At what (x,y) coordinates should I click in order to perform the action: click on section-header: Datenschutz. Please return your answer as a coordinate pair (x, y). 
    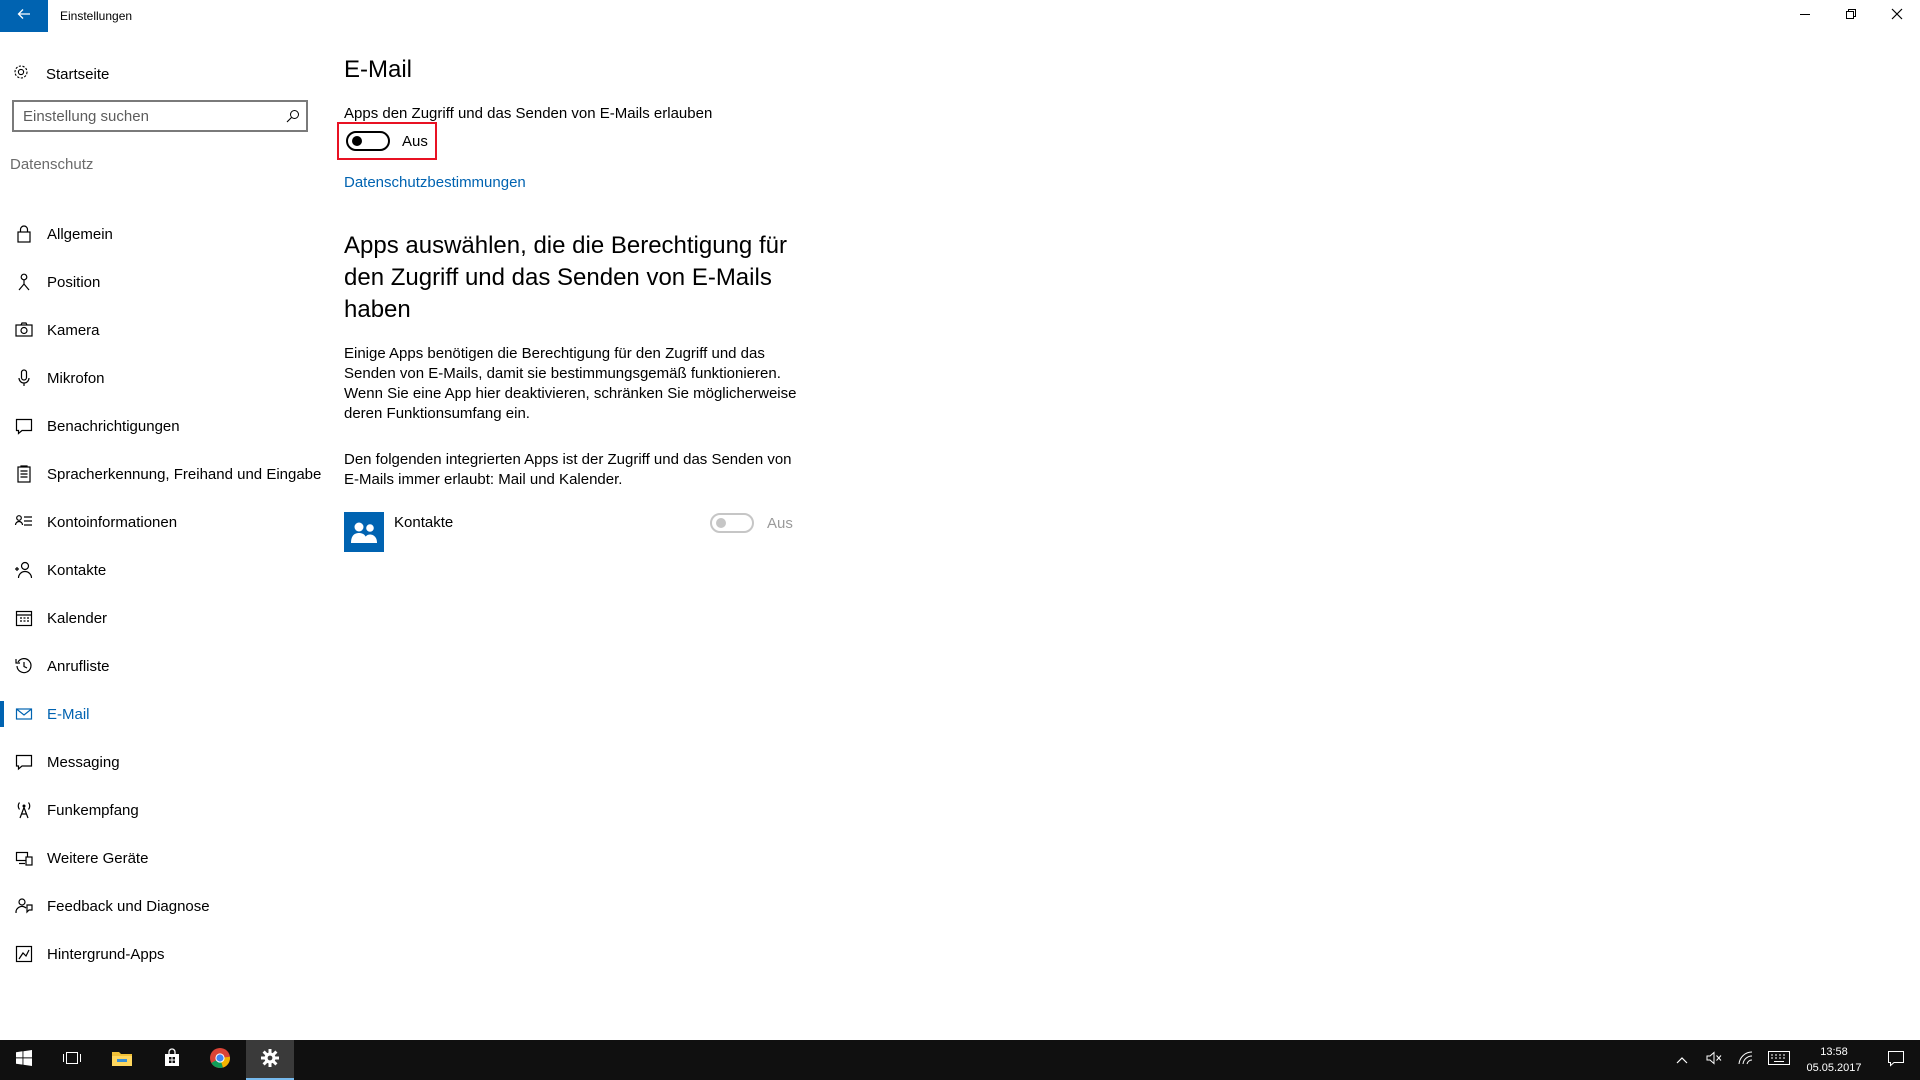
    Looking at the image, I should click on (52, 164).